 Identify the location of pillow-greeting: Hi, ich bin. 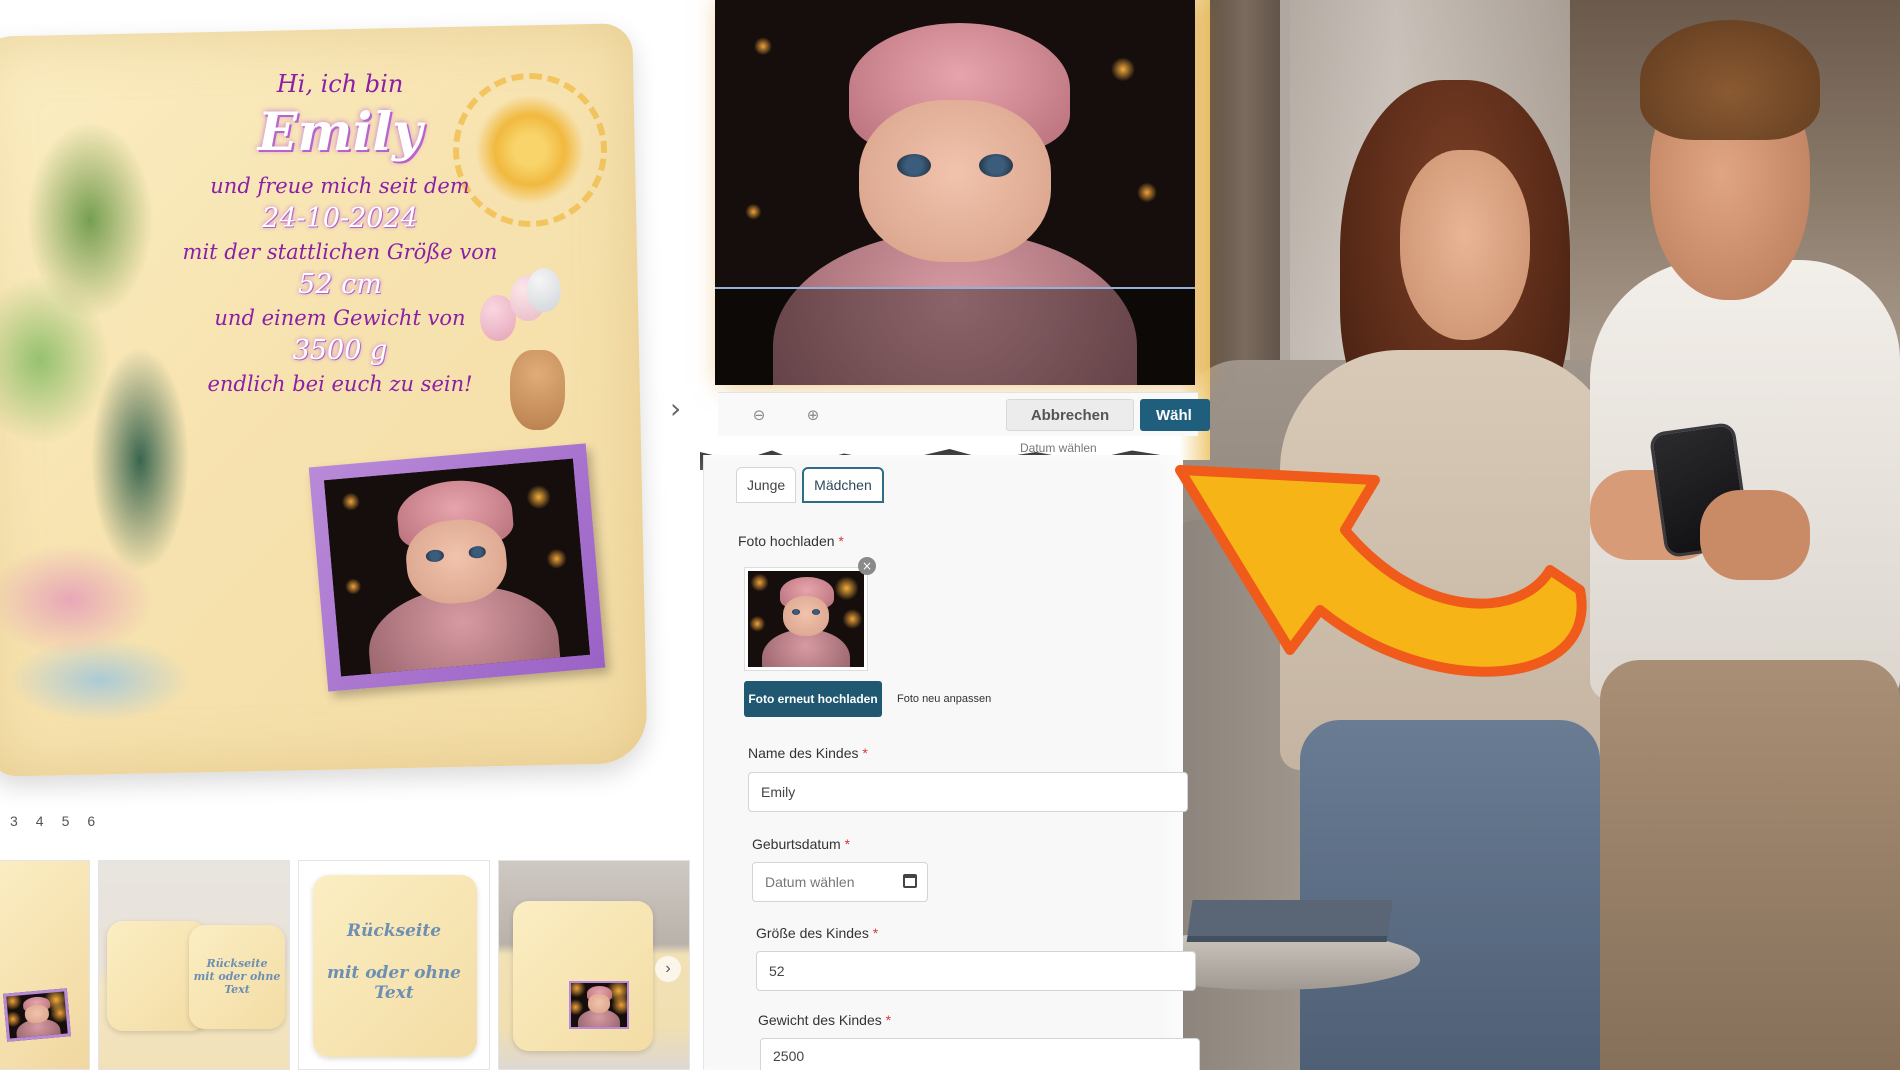
(340, 84).